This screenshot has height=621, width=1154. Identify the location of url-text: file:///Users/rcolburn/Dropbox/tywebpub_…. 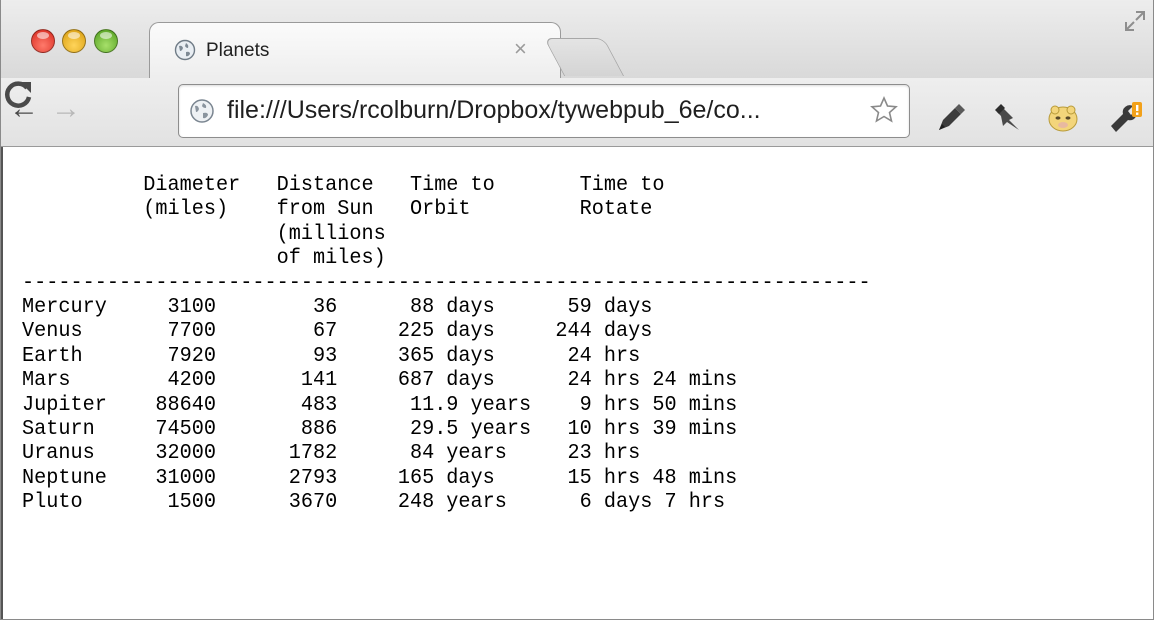
(494, 110).